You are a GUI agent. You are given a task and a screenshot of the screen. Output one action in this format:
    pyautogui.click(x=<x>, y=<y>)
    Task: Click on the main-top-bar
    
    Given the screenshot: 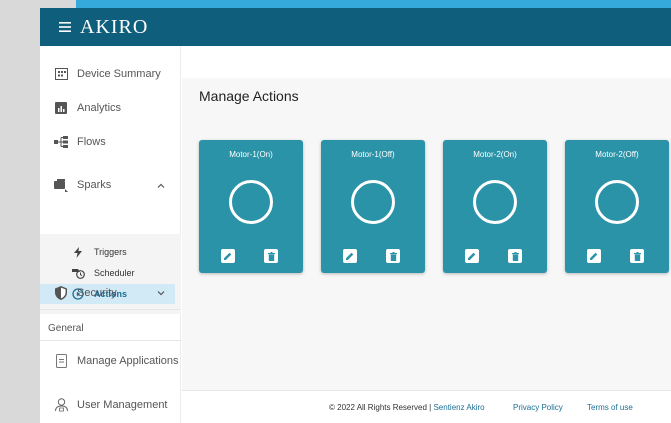 What is the action you would take?
    pyautogui.click(x=426, y=62)
    